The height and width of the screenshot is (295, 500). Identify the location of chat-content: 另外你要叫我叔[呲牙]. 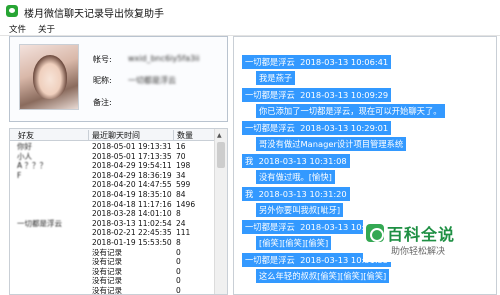
(300, 210).